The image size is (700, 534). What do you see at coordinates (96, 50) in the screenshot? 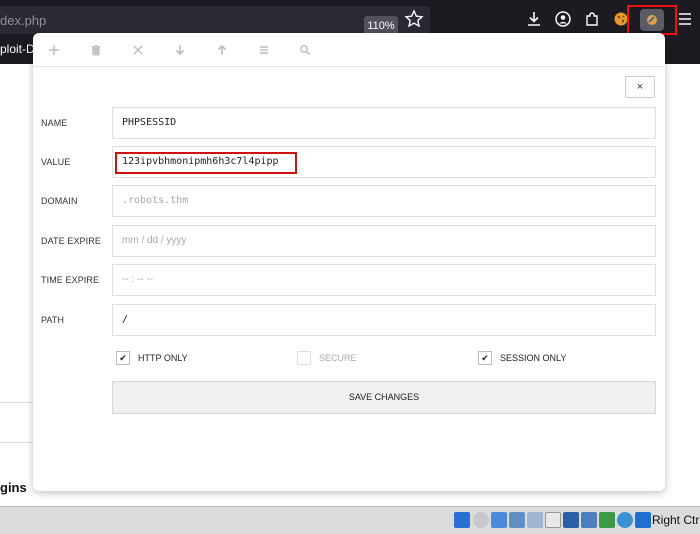
I see `trash-icon` at bounding box center [96, 50].